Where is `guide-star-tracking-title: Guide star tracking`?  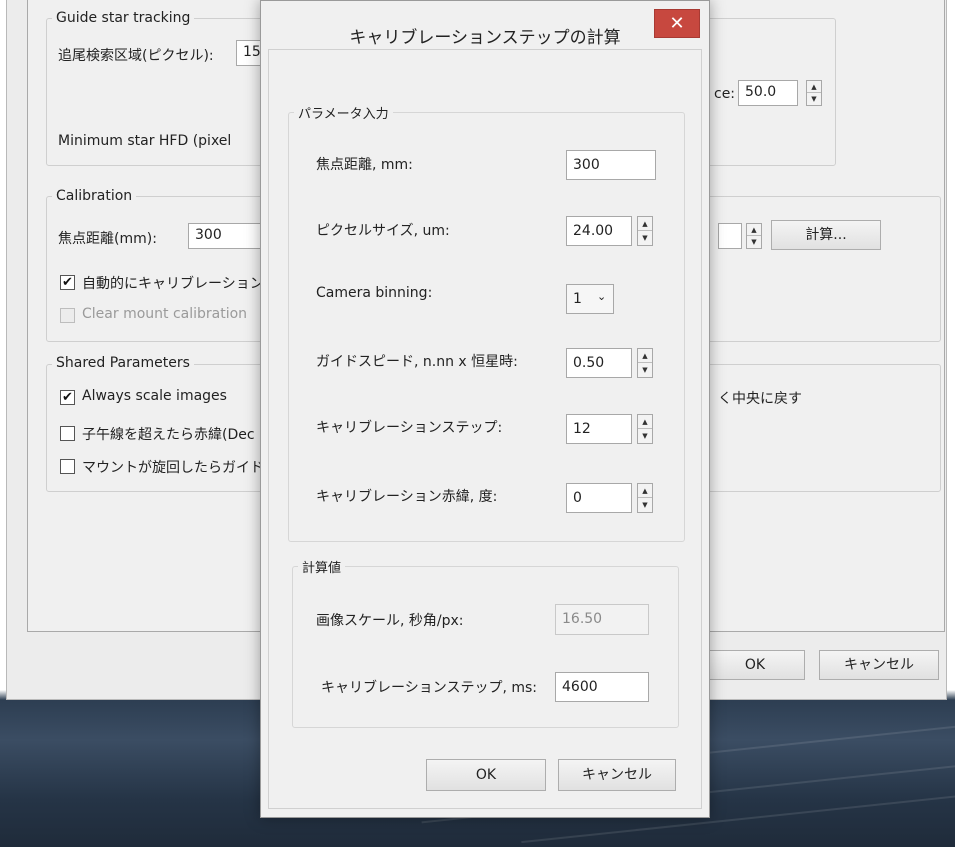
guide-star-tracking-title: Guide star tracking is located at coordinates (123, 18).